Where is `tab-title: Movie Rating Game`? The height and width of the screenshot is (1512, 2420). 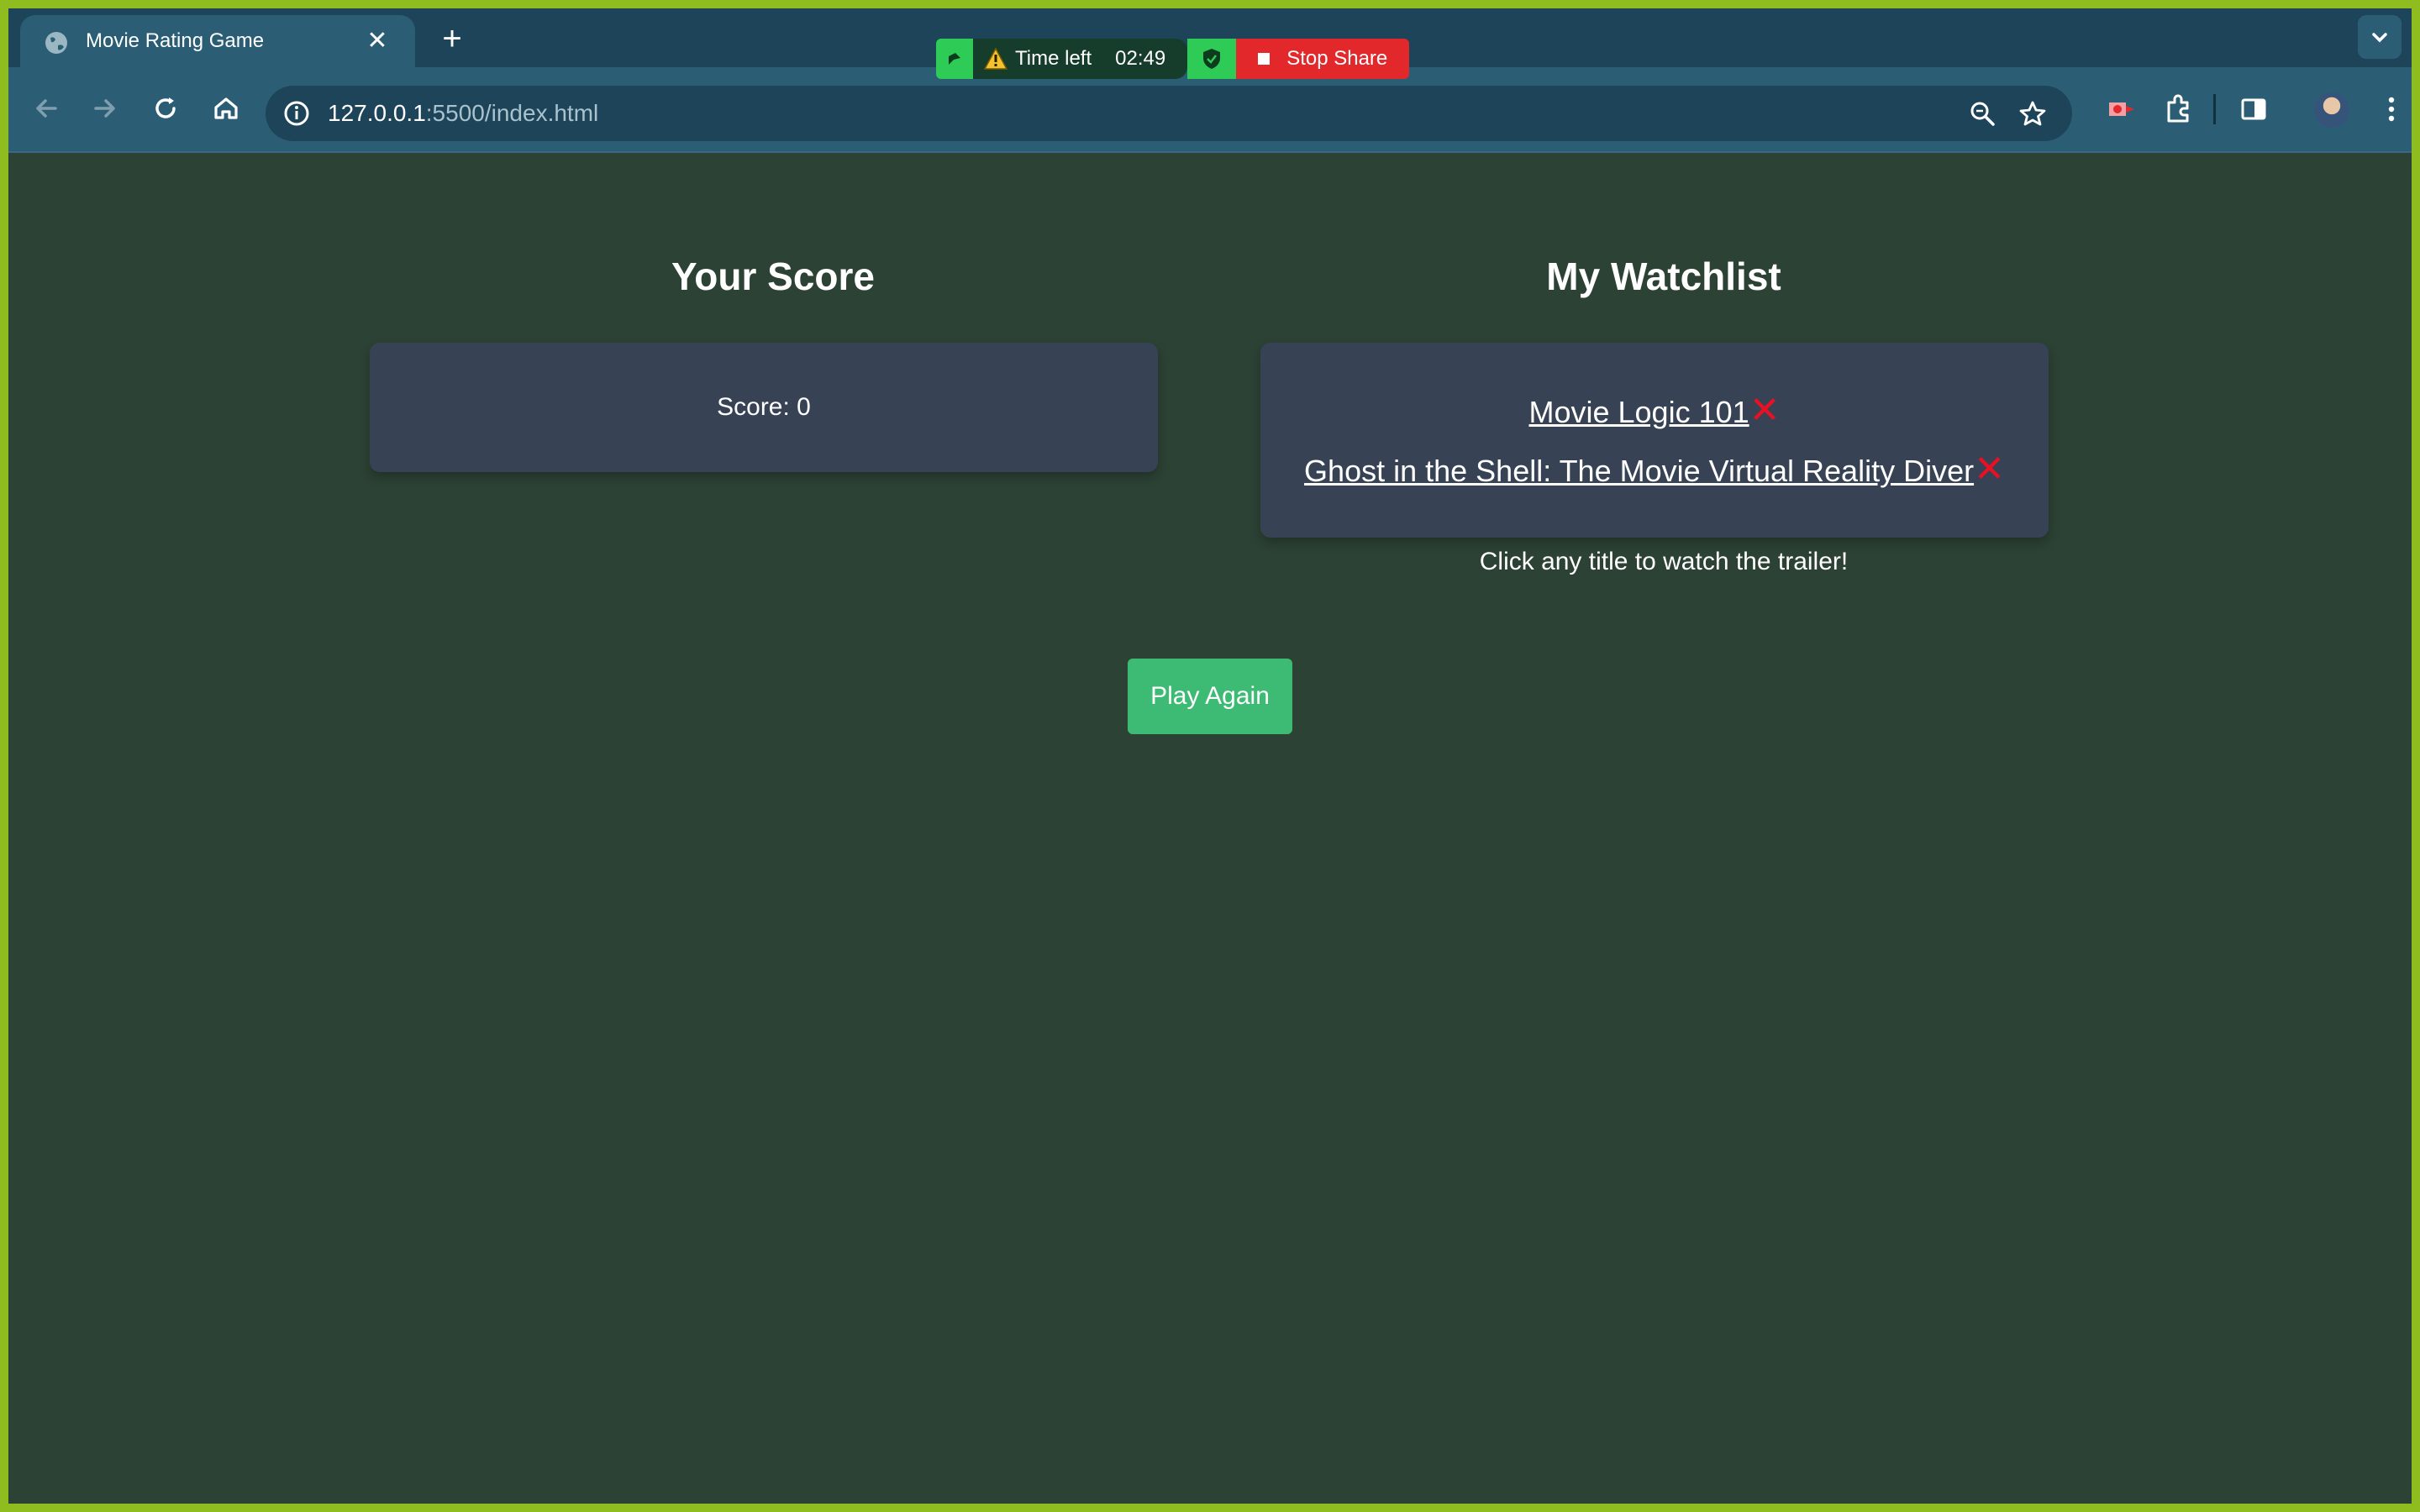
tab-title: Movie Rating Game is located at coordinates (176, 40).